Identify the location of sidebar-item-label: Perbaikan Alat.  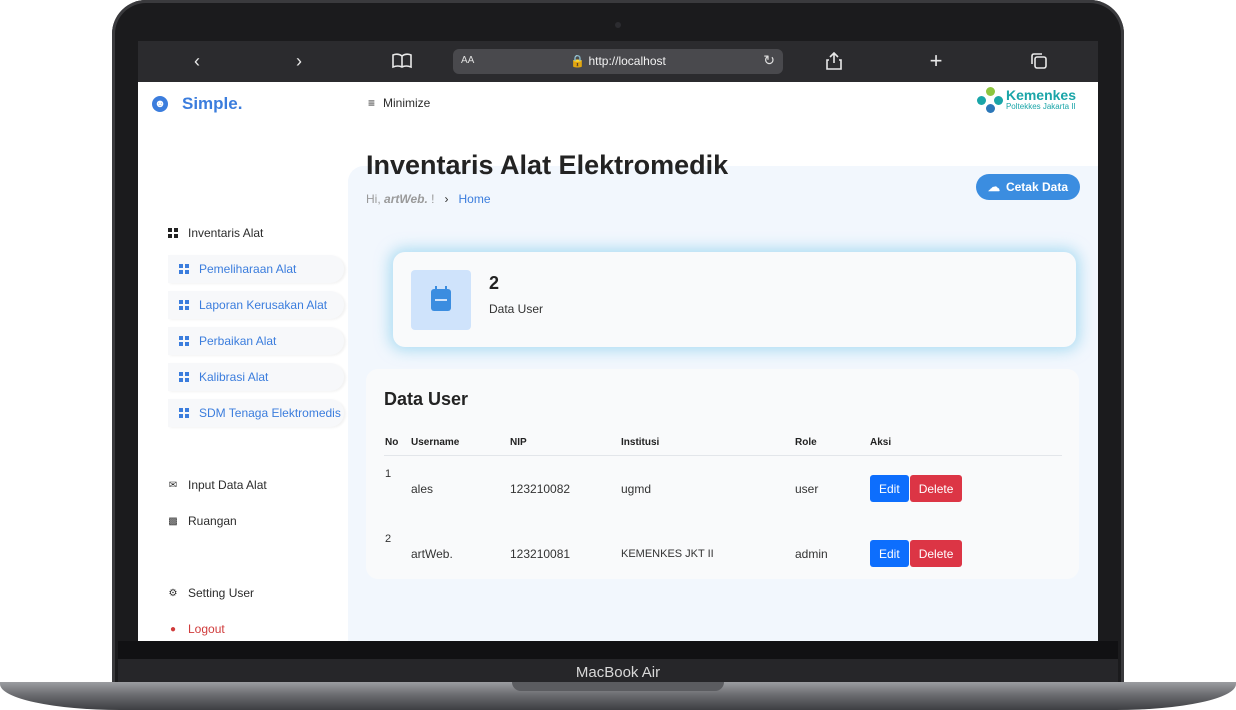
(238, 341).